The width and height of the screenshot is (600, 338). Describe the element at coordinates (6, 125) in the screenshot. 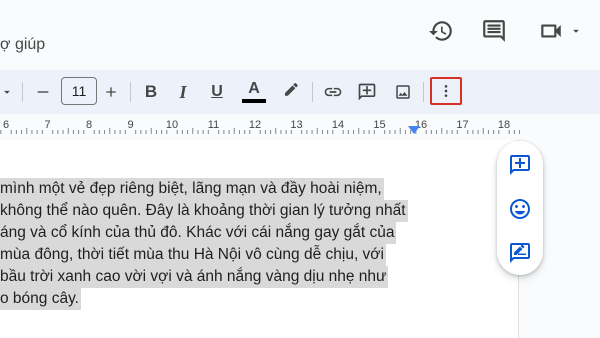

I see `ruler-number: 6` at that location.